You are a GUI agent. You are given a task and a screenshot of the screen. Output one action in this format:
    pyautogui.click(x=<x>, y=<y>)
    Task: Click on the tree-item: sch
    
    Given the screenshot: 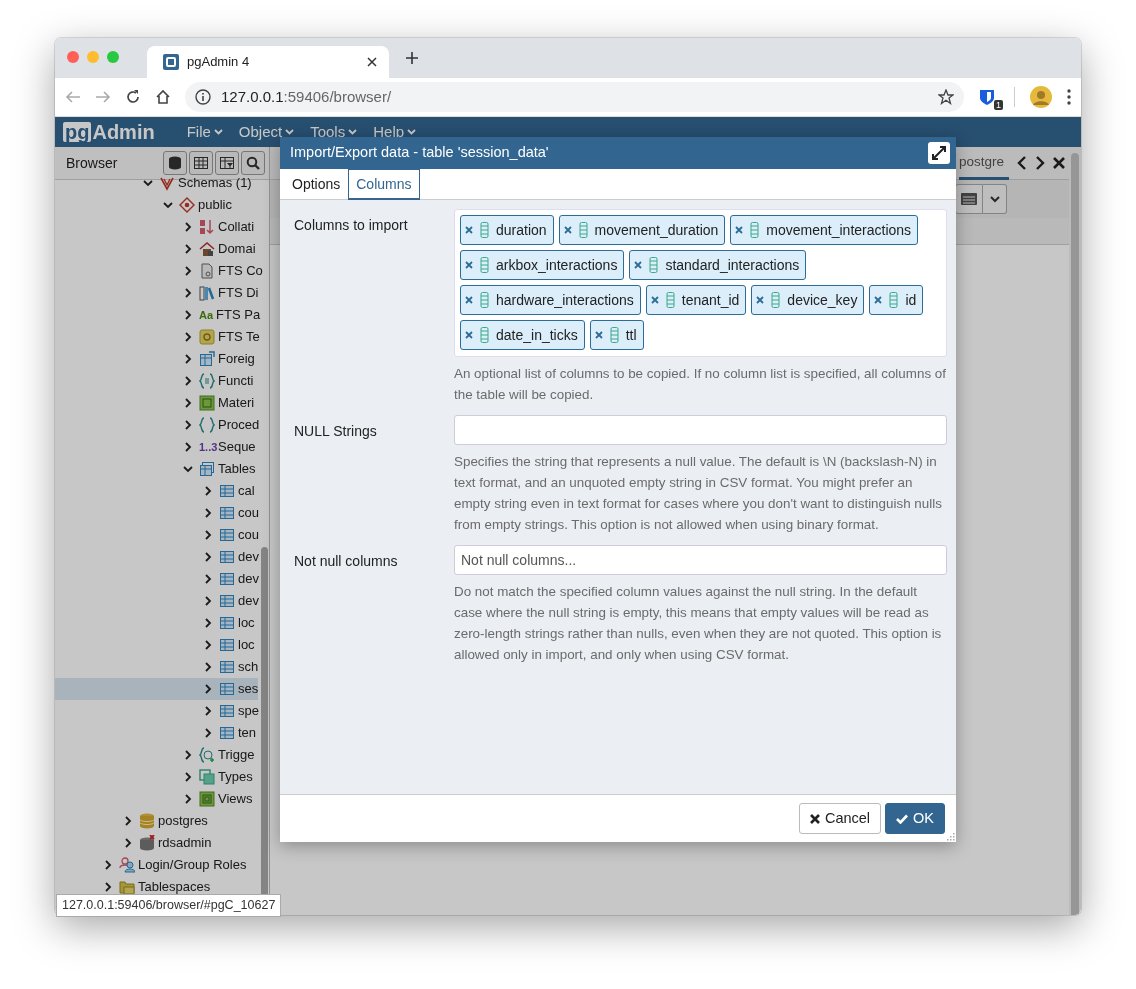 What is the action you would take?
    pyautogui.click(x=248, y=667)
    